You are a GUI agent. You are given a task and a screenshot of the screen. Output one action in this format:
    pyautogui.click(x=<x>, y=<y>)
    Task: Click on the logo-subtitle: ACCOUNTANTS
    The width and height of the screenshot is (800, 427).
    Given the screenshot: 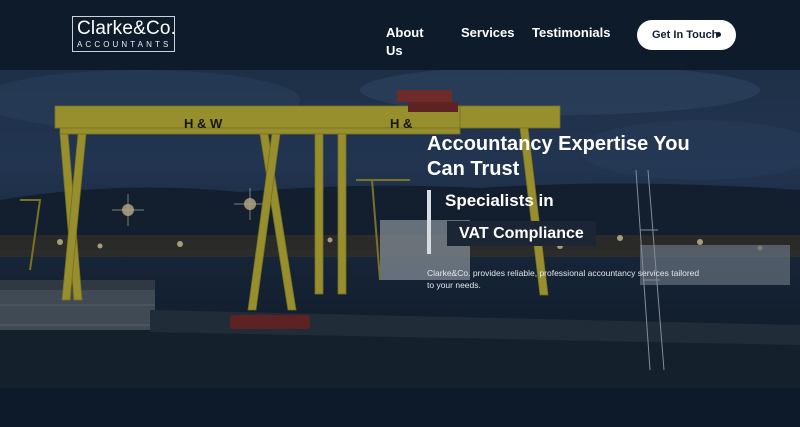 What is the action you would take?
    pyautogui.click(x=124, y=44)
    